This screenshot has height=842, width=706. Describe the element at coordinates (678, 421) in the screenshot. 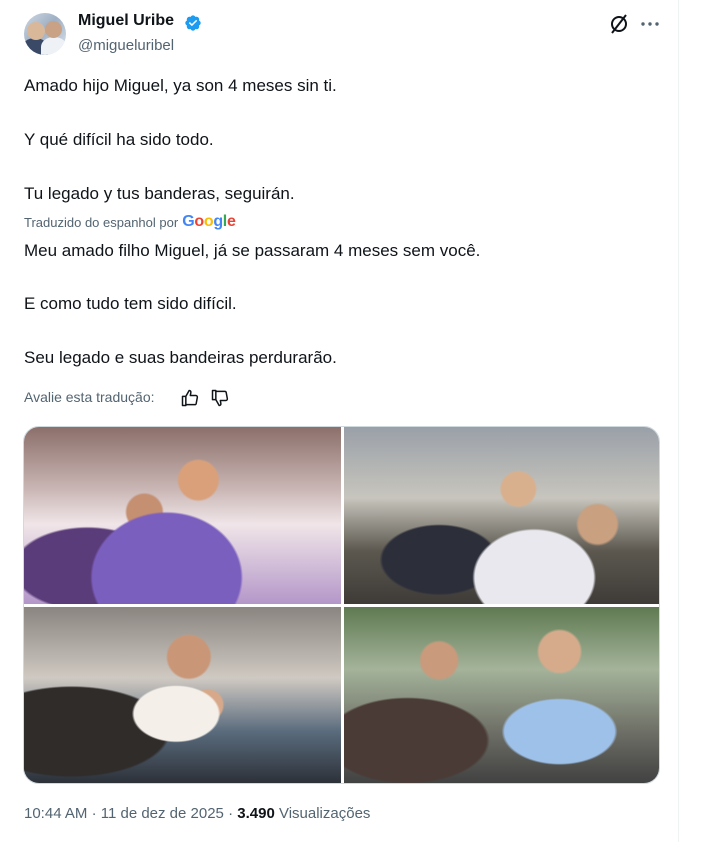

I see `timeline-border` at that location.